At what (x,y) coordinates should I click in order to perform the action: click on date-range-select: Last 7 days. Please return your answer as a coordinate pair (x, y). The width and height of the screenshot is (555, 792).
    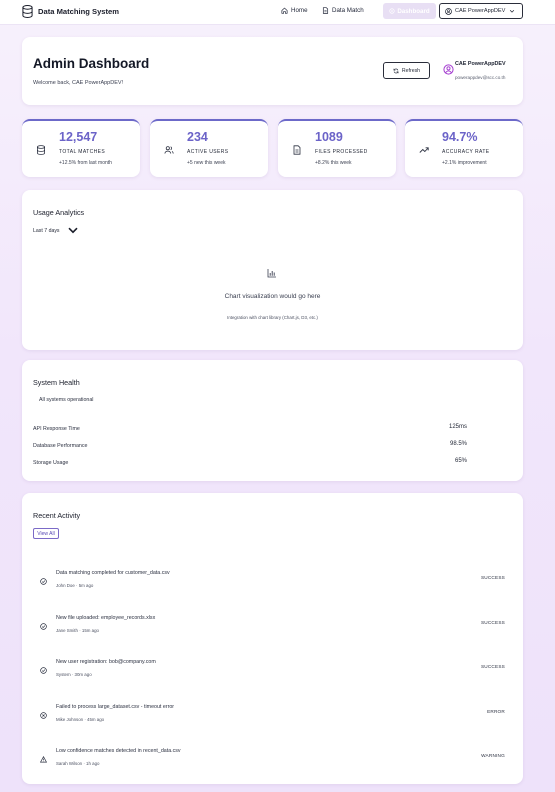
    Looking at the image, I should click on (55, 230).